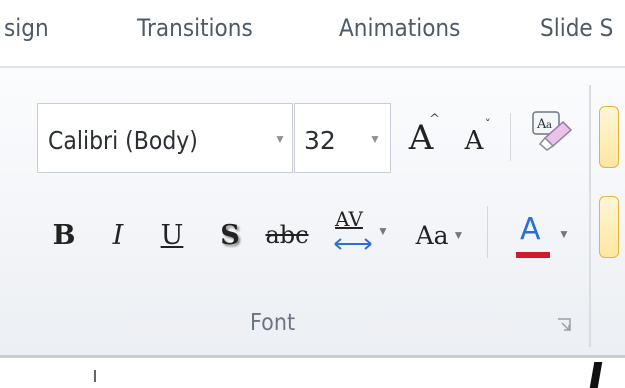 The height and width of the screenshot is (388, 625). I want to click on tab-animations: Animations, so click(399, 28).